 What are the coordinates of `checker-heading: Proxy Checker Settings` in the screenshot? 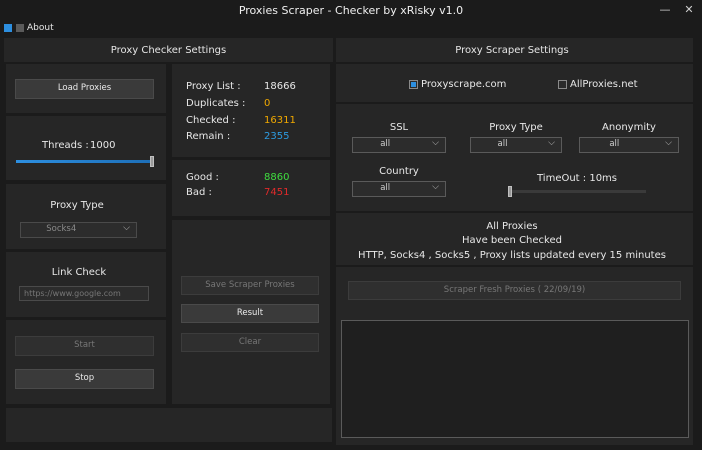 It's located at (168, 50).